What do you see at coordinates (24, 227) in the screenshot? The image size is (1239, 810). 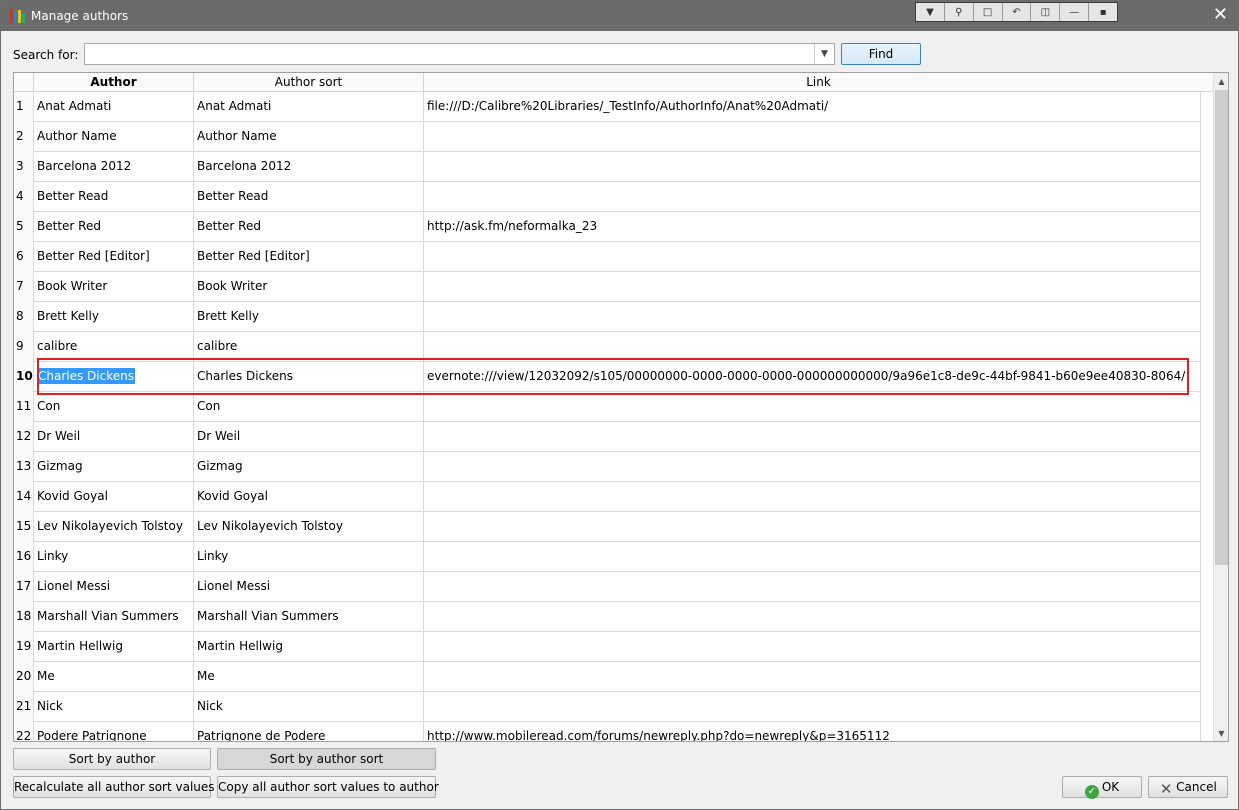 I see `row-number: 5` at bounding box center [24, 227].